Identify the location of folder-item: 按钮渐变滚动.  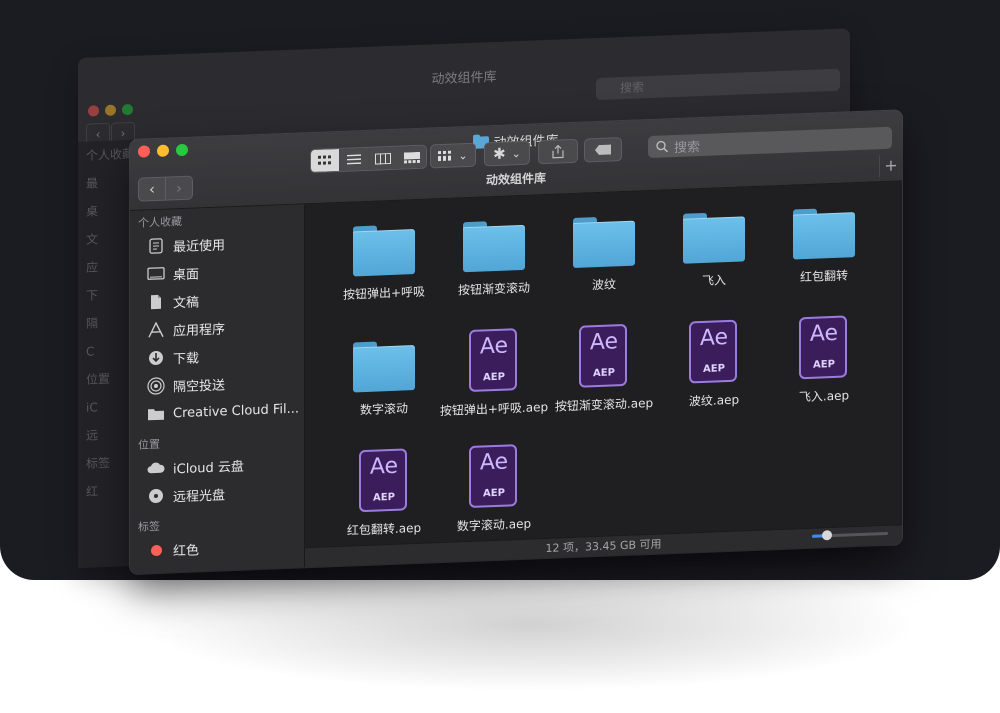
(494, 255).